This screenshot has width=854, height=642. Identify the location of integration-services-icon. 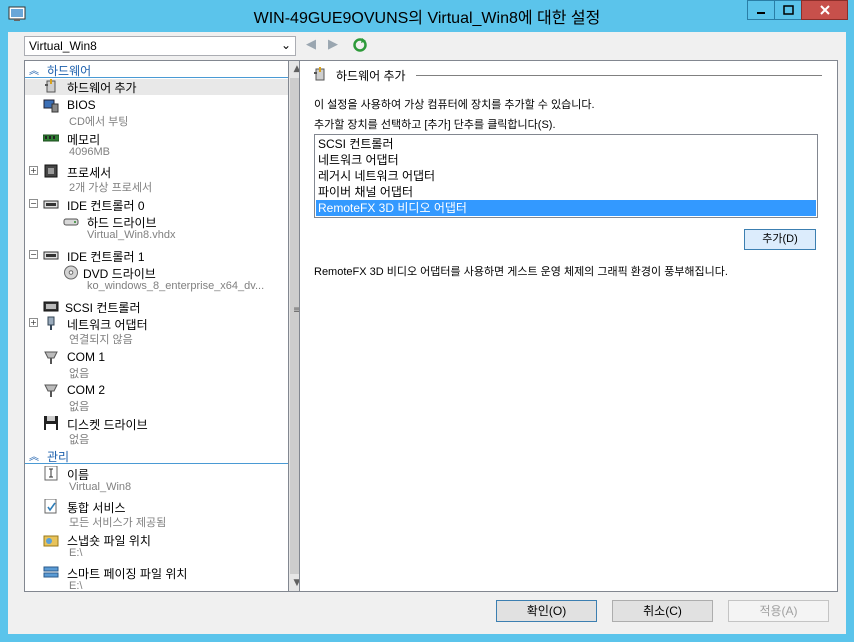
(50, 506).